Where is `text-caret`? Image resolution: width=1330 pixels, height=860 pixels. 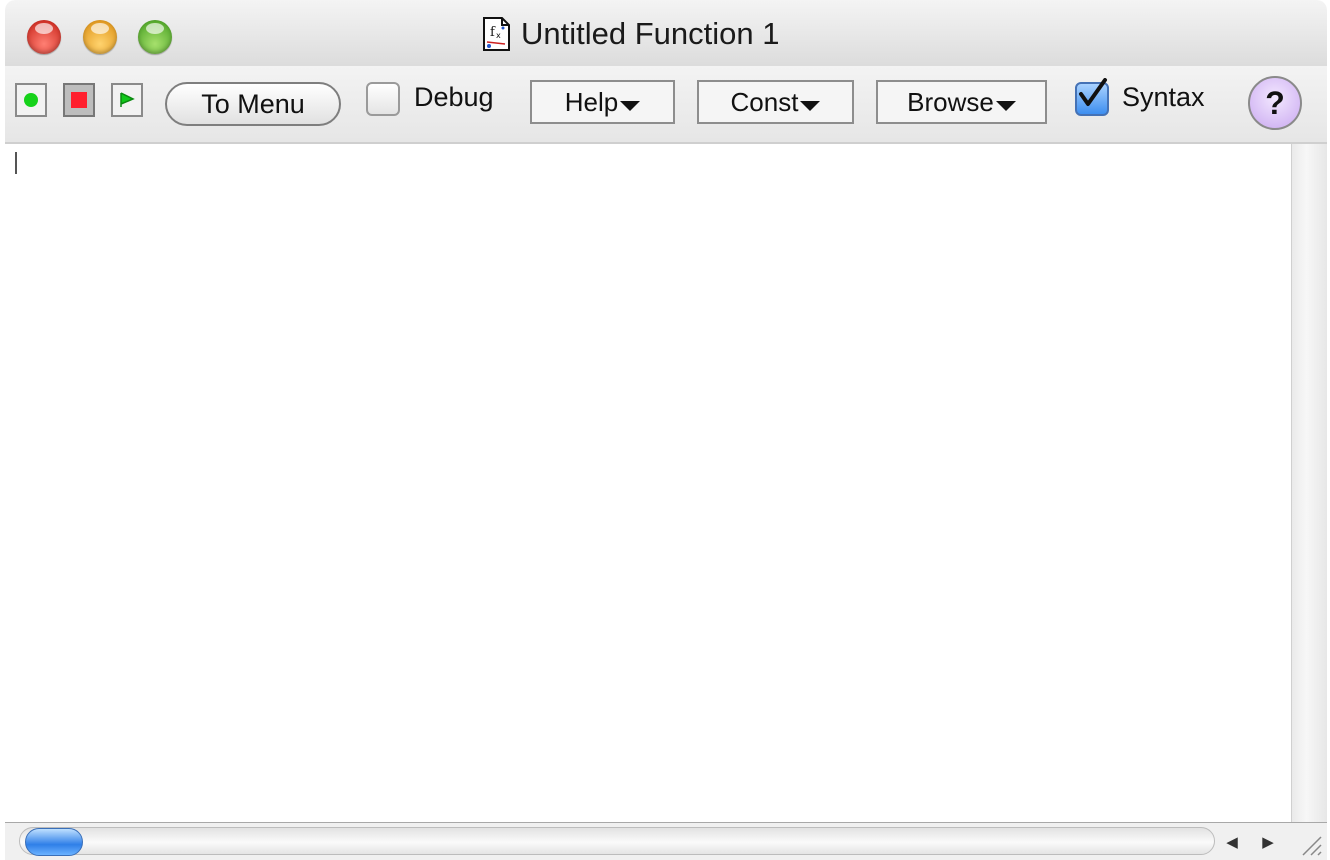 text-caret is located at coordinates (16, 163).